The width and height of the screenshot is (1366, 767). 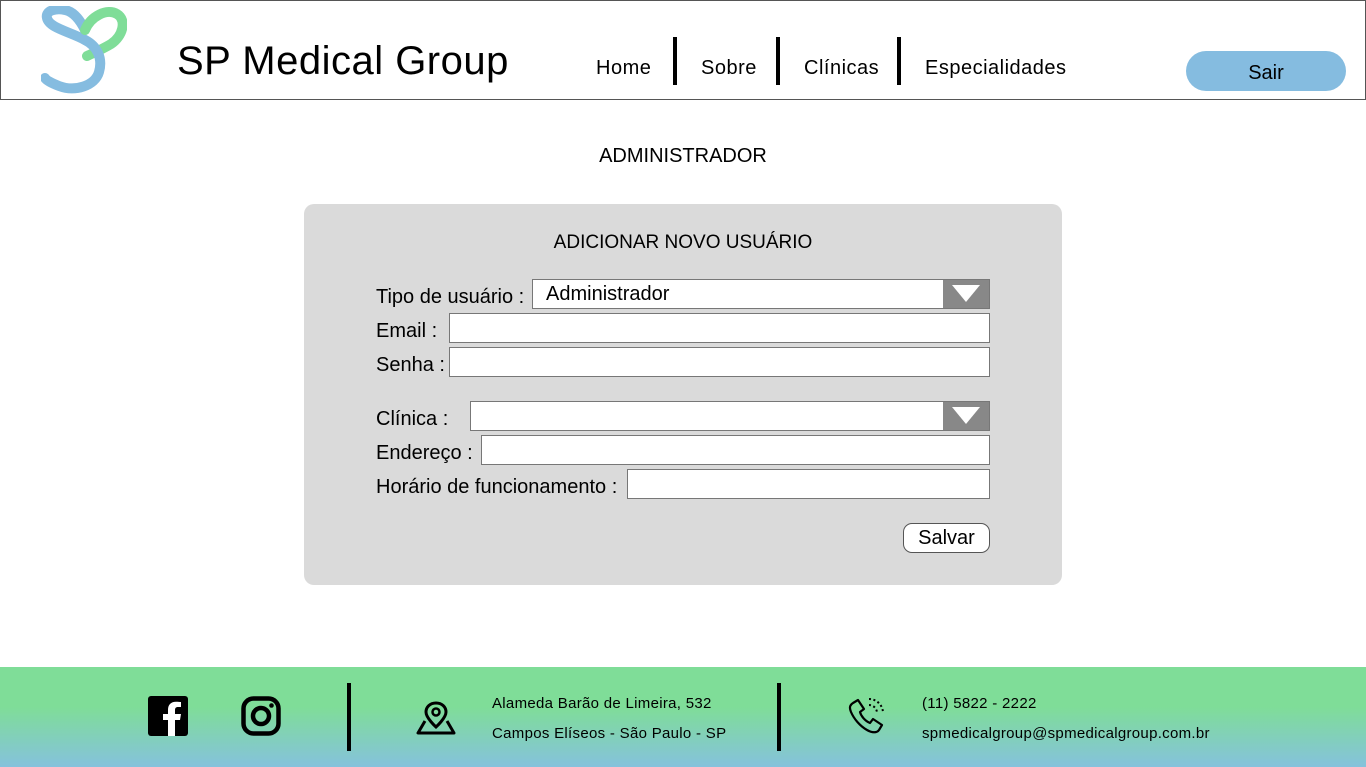 What do you see at coordinates (407, 331) in the screenshot?
I see `email-label: Email :` at bounding box center [407, 331].